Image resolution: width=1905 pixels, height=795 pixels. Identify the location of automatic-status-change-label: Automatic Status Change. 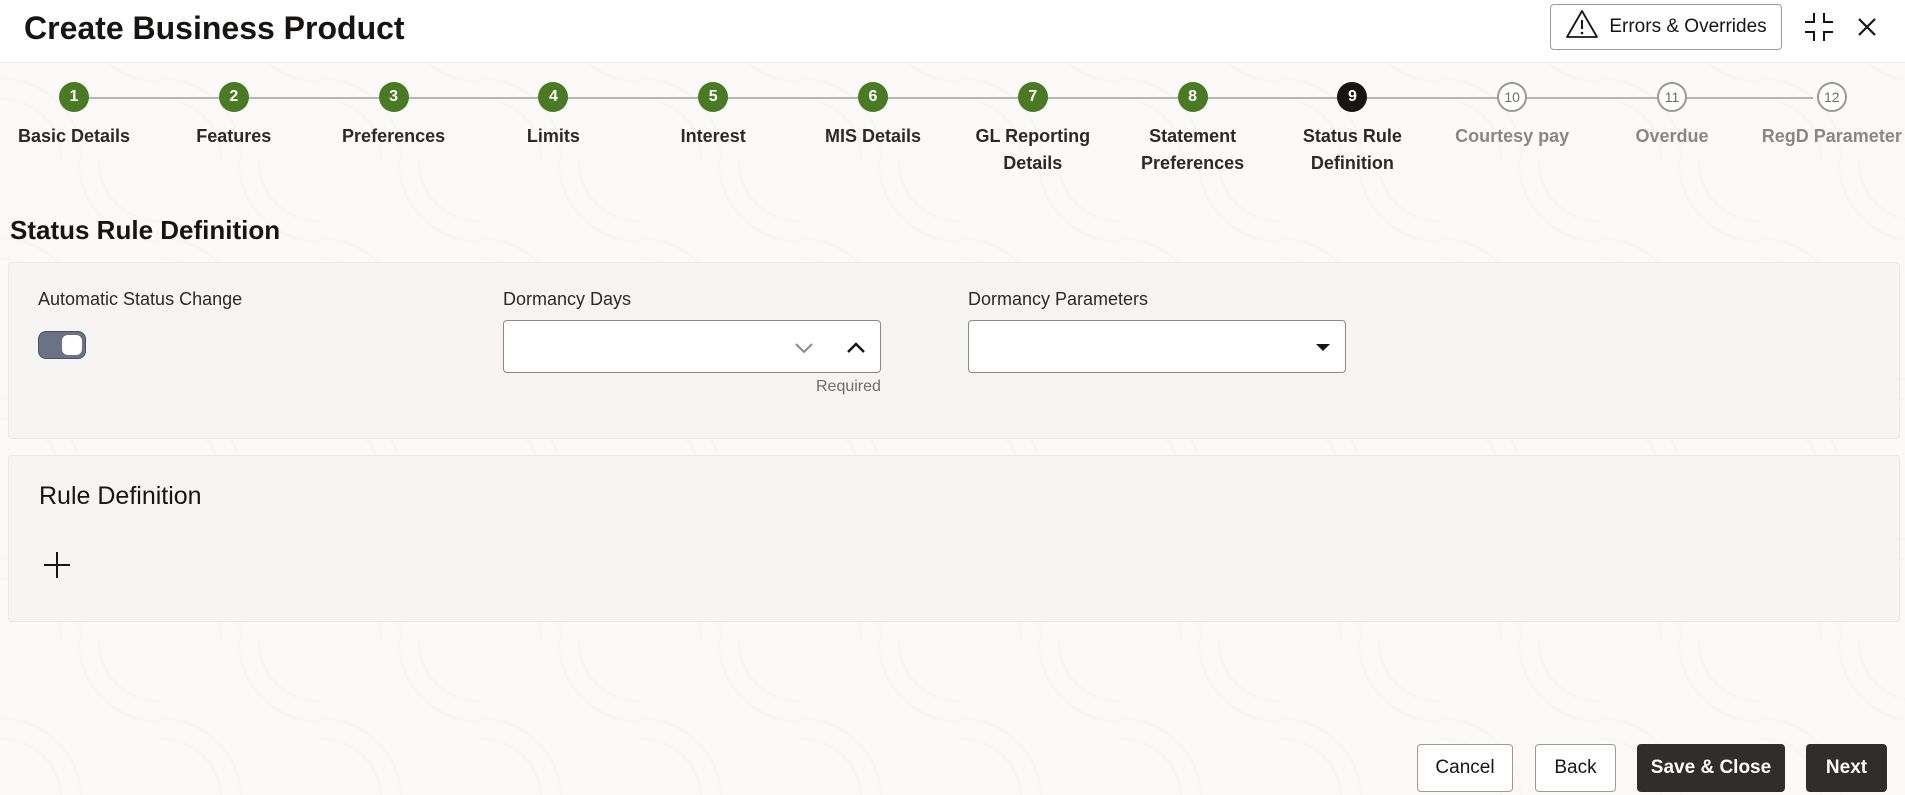
(140, 299).